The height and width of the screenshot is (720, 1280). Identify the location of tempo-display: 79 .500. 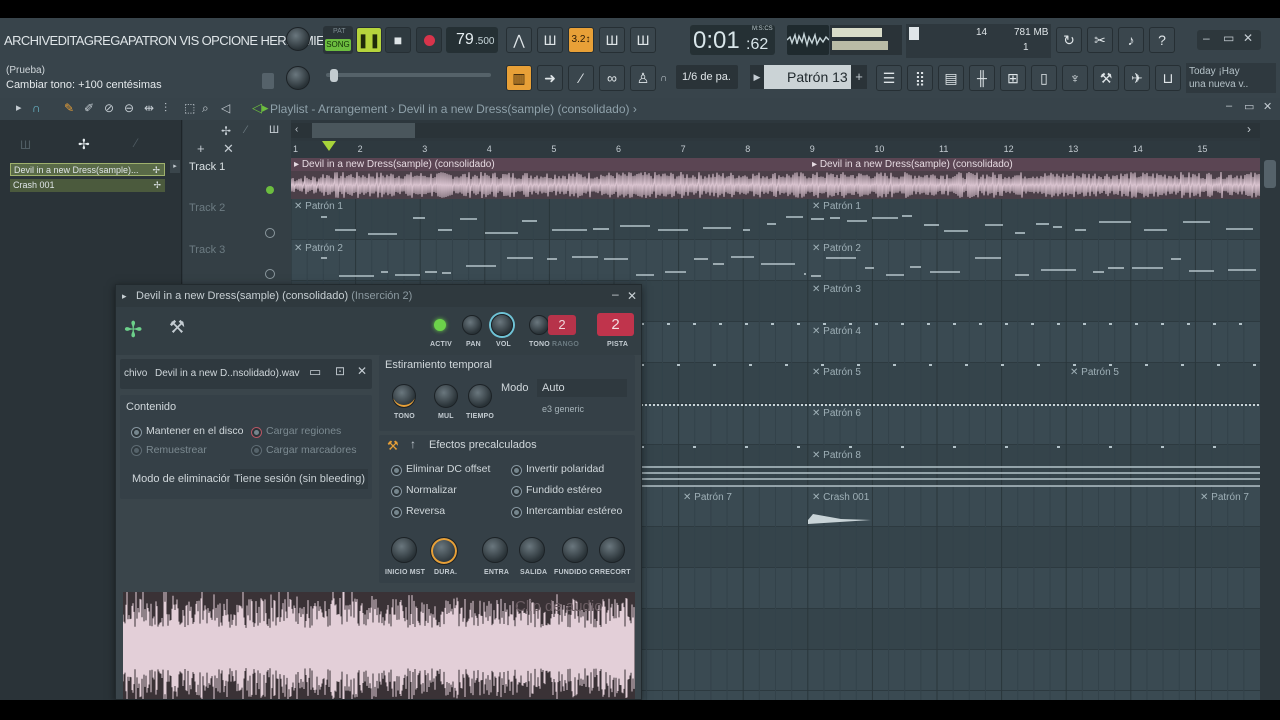
(472, 40).